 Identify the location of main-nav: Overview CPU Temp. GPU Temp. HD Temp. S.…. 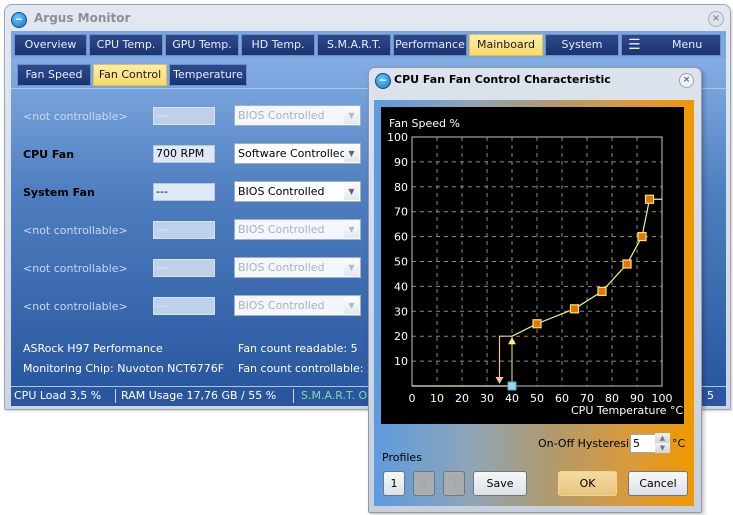
(368, 45).